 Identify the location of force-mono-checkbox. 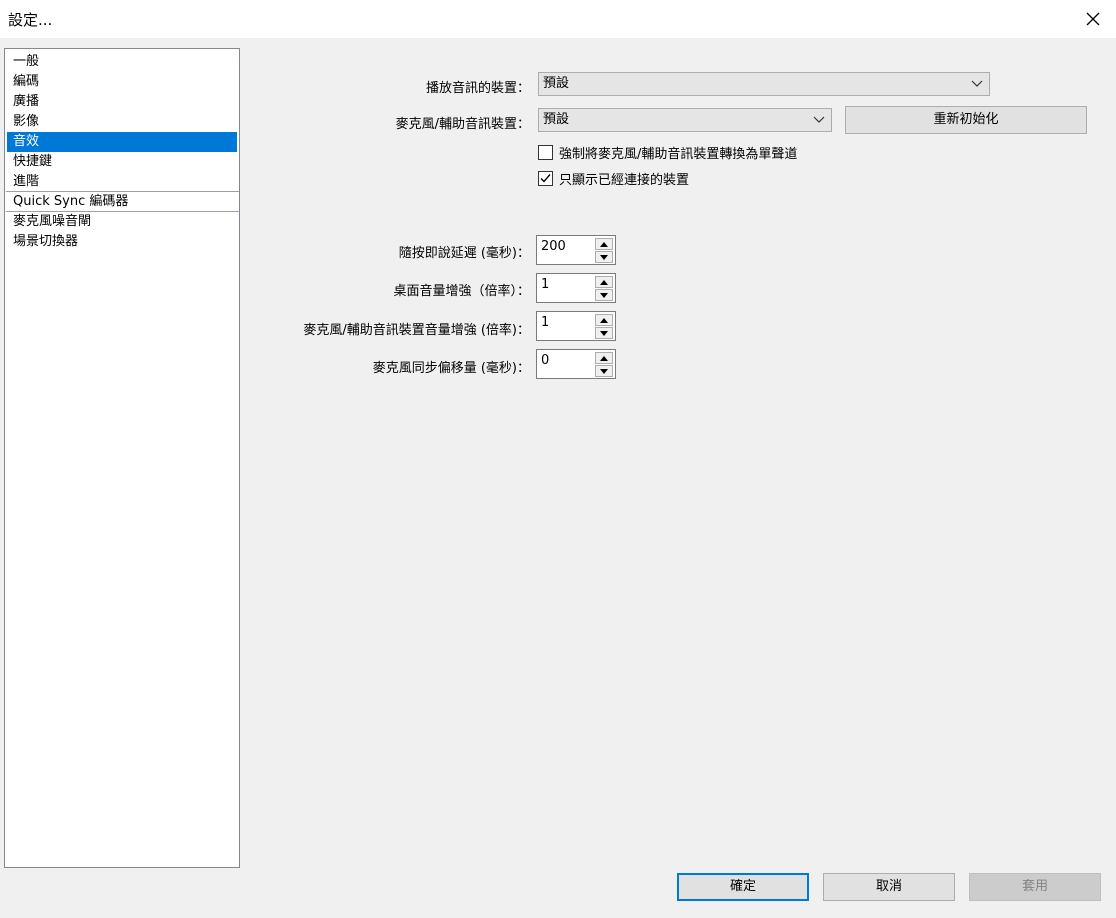
(545, 152).